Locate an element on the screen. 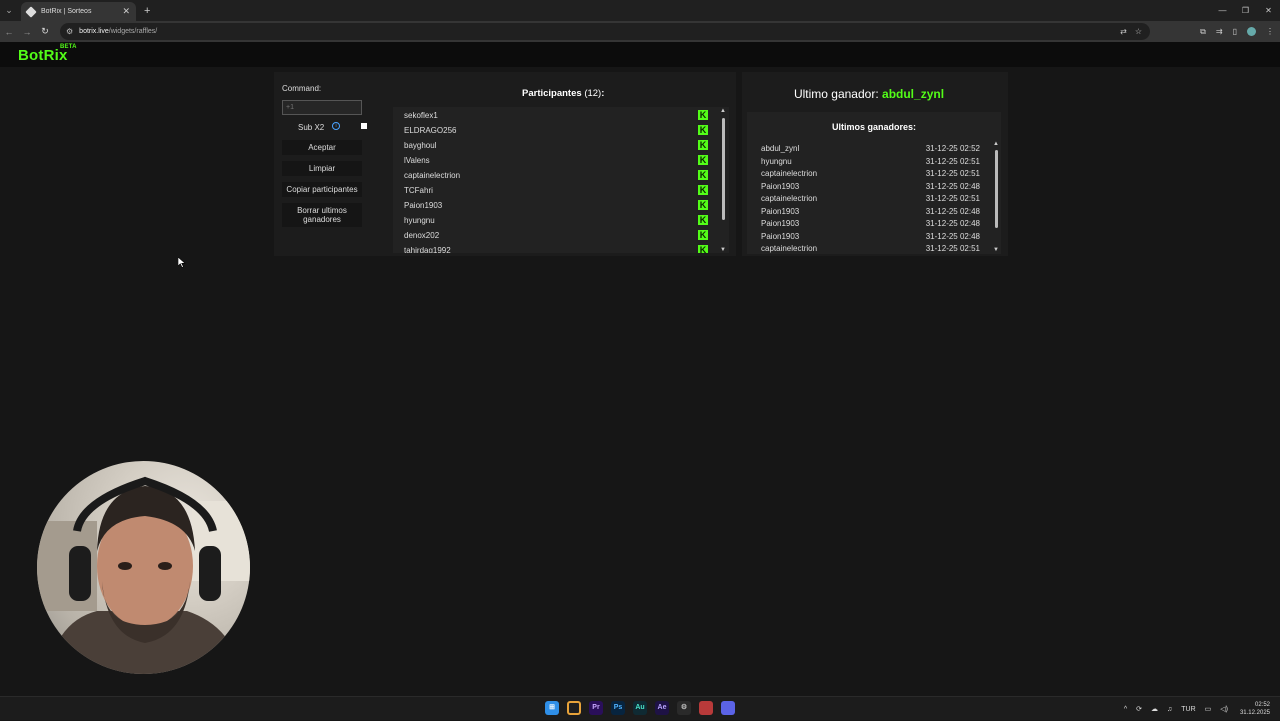 The height and width of the screenshot is (721, 1280). participant-name: sekoflex1 is located at coordinates (421, 115).